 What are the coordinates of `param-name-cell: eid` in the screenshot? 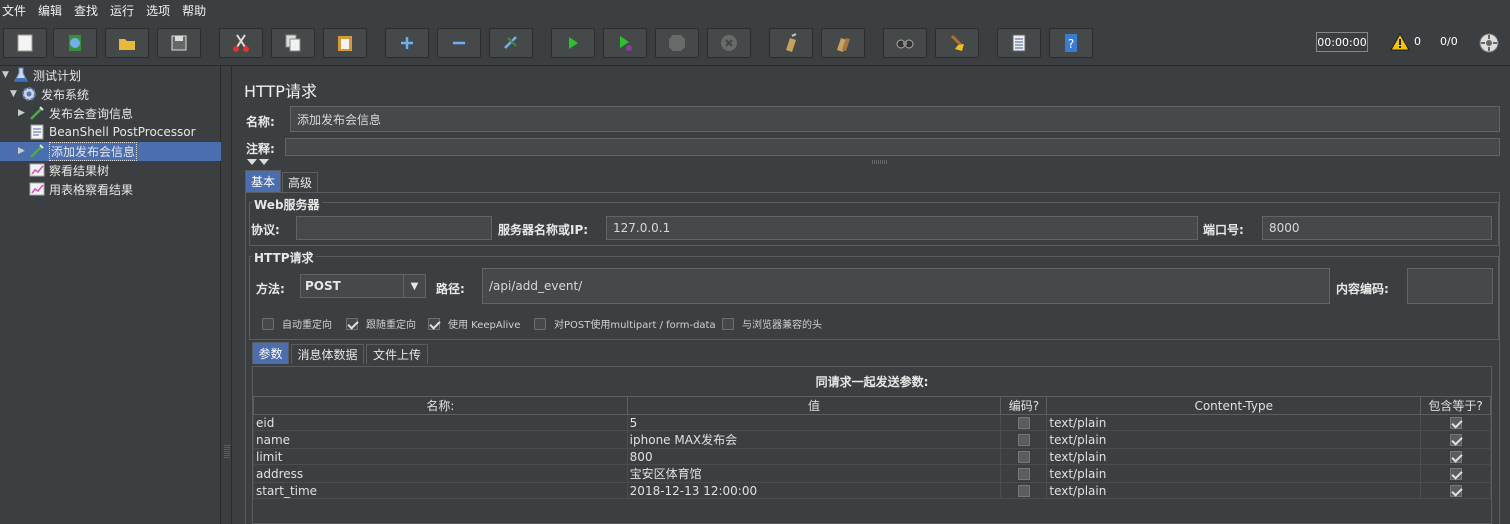 It's located at (440, 422).